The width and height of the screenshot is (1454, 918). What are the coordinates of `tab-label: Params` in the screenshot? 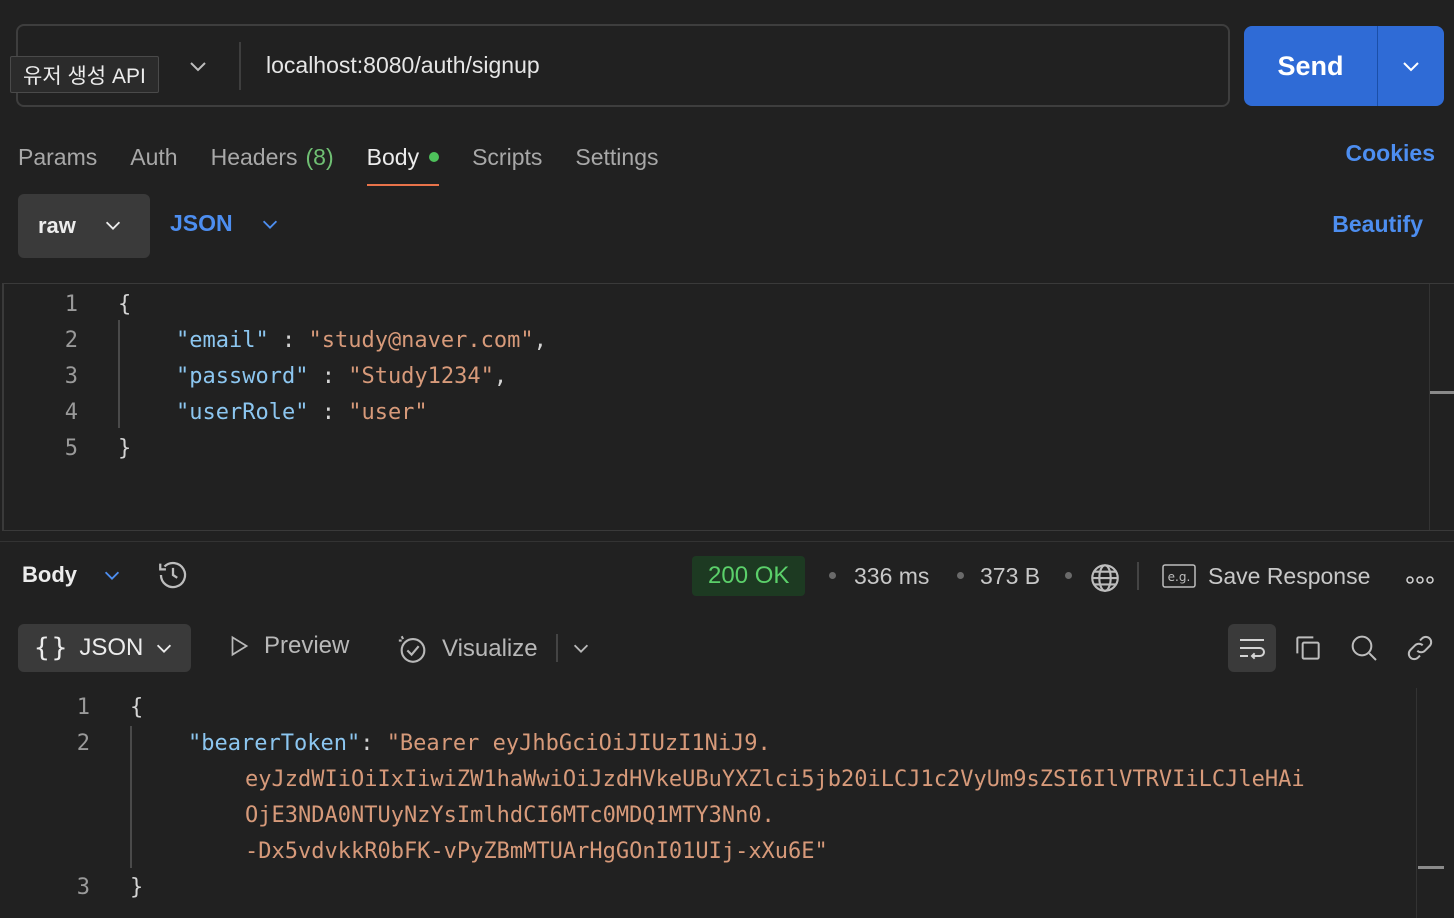 It's located at (58, 156).